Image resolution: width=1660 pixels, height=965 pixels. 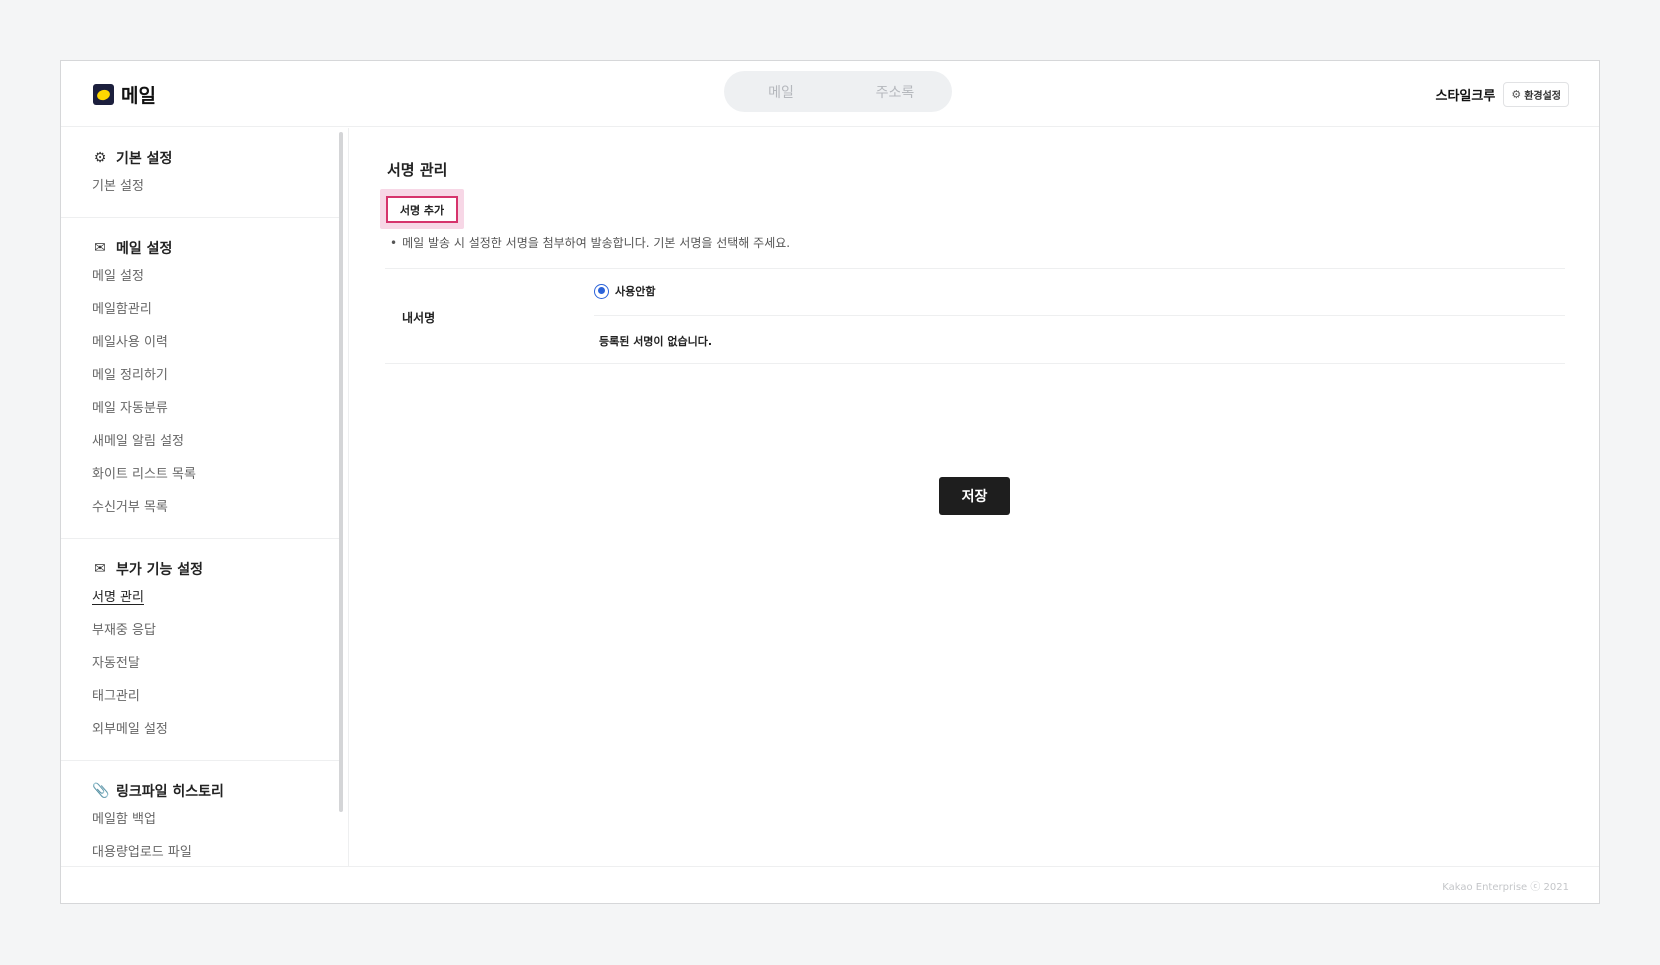 What do you see at coordinates (100, 248) in the screenshot?
I see `mail-settings-icon: ✉` at bounding box center [100, 248].